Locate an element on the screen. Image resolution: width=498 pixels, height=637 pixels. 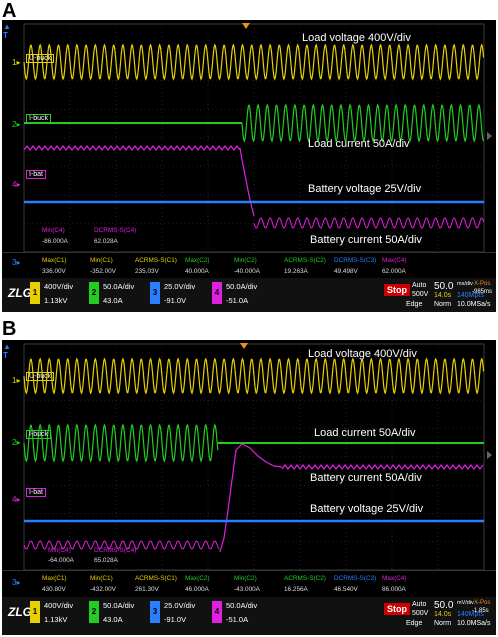
measurement-name: Min(C1) is located at coordinates (101, 578).